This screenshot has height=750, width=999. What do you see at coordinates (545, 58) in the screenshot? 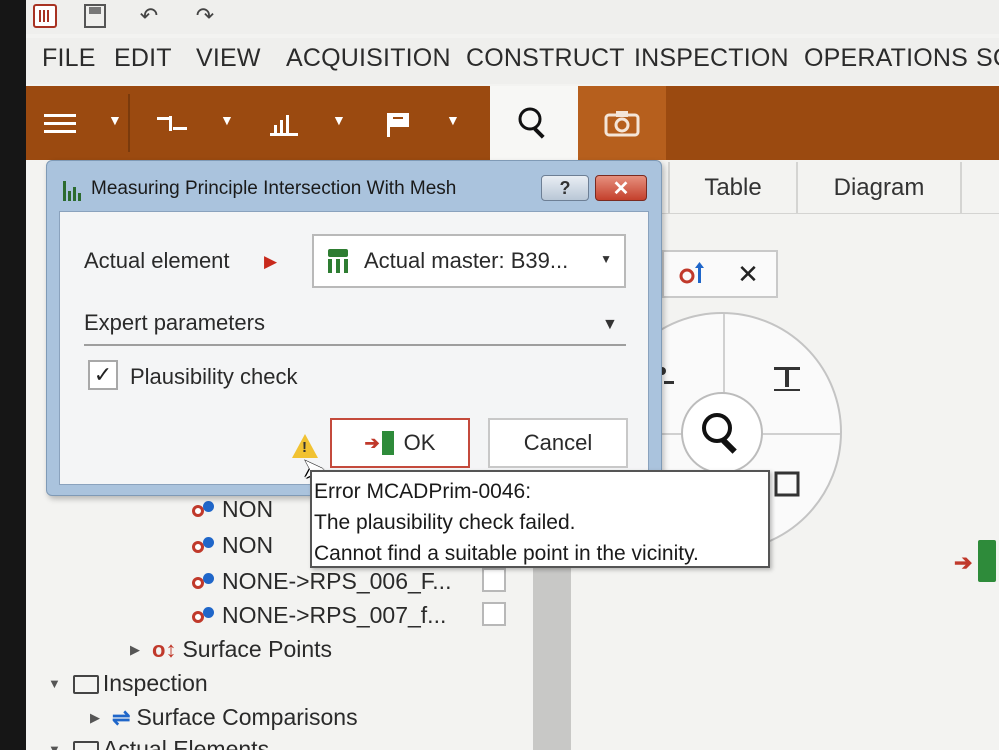
I see `menu-construct: CONSTRUCT` at bounding box center [545, 58].